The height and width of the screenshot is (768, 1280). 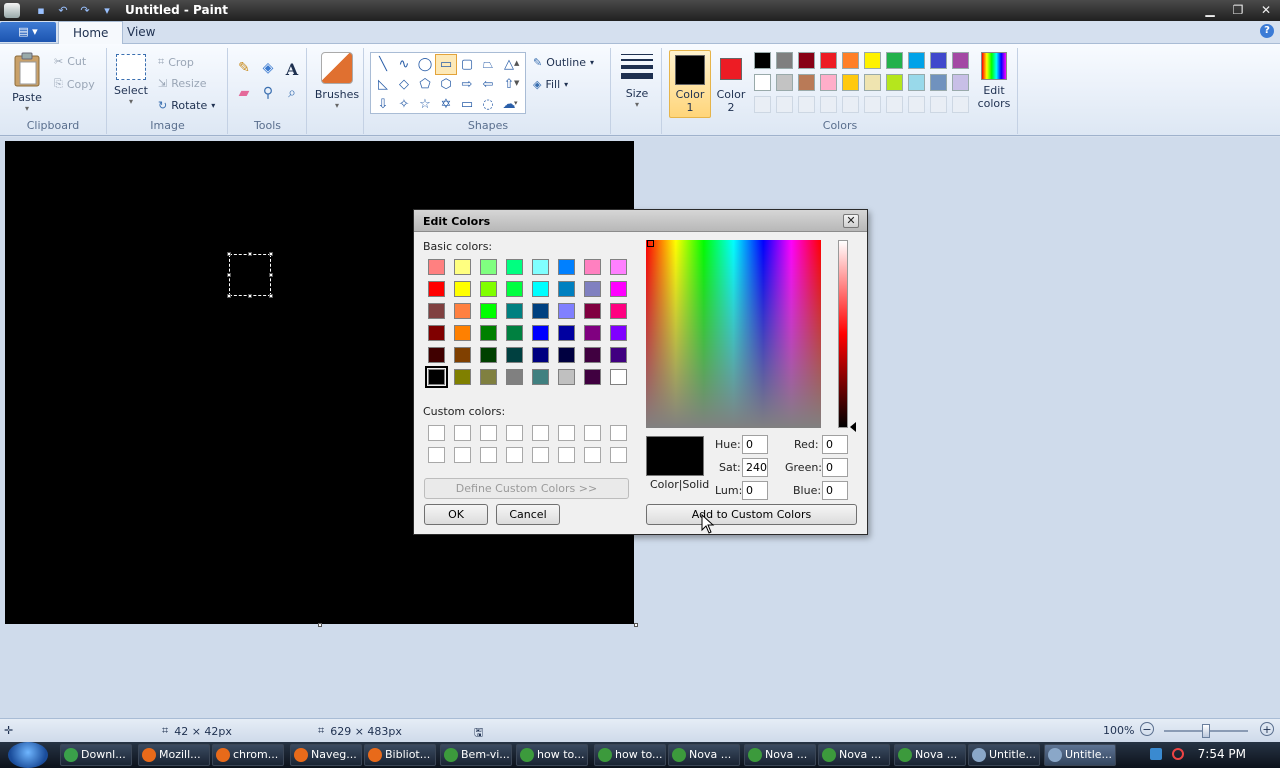 I want to click on rotate-button: ↻ Rotate ▾, so click(x=186, y=105).